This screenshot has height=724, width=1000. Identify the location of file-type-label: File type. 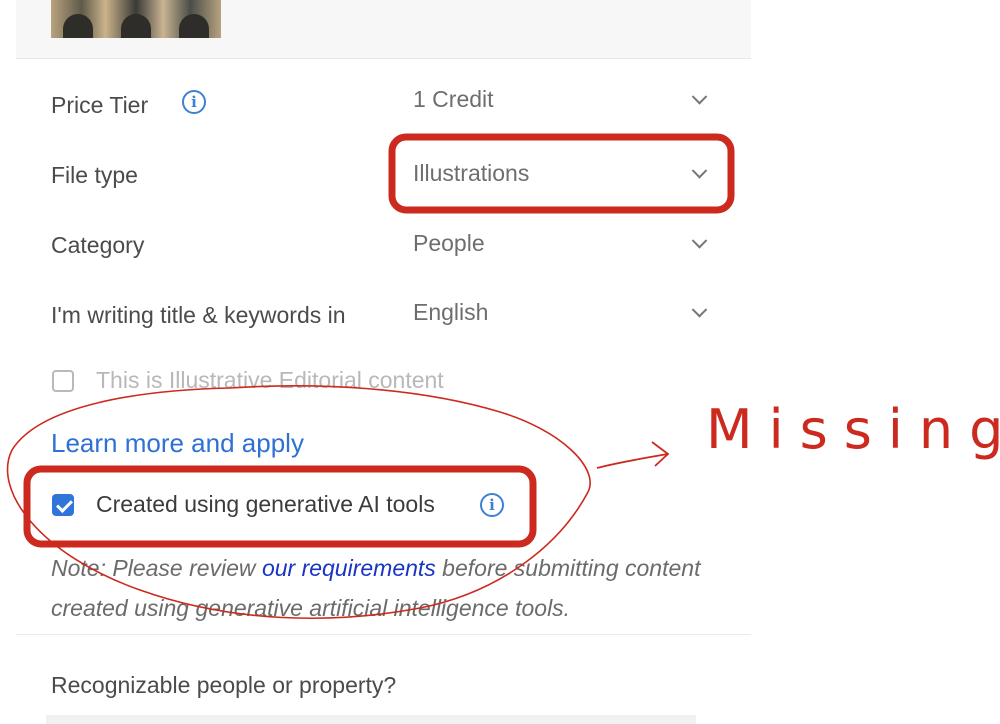
(94, 175).